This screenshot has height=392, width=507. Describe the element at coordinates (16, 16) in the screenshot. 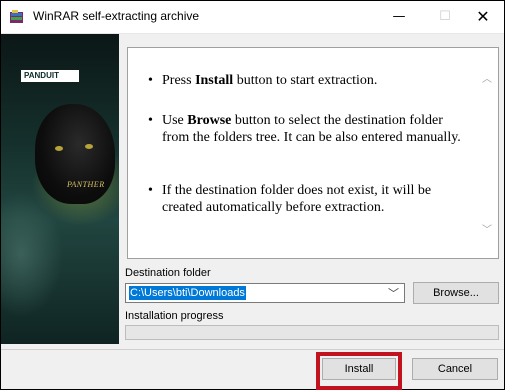

I see `winrar-app-icon` at that location.